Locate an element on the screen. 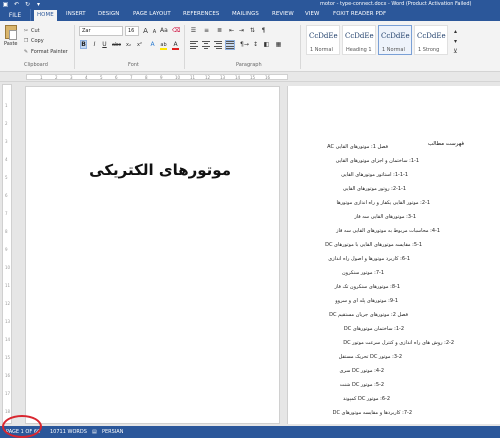 This screenshot has width=500, height=438. paste-label: Paste is located at coordinates (11, 44).